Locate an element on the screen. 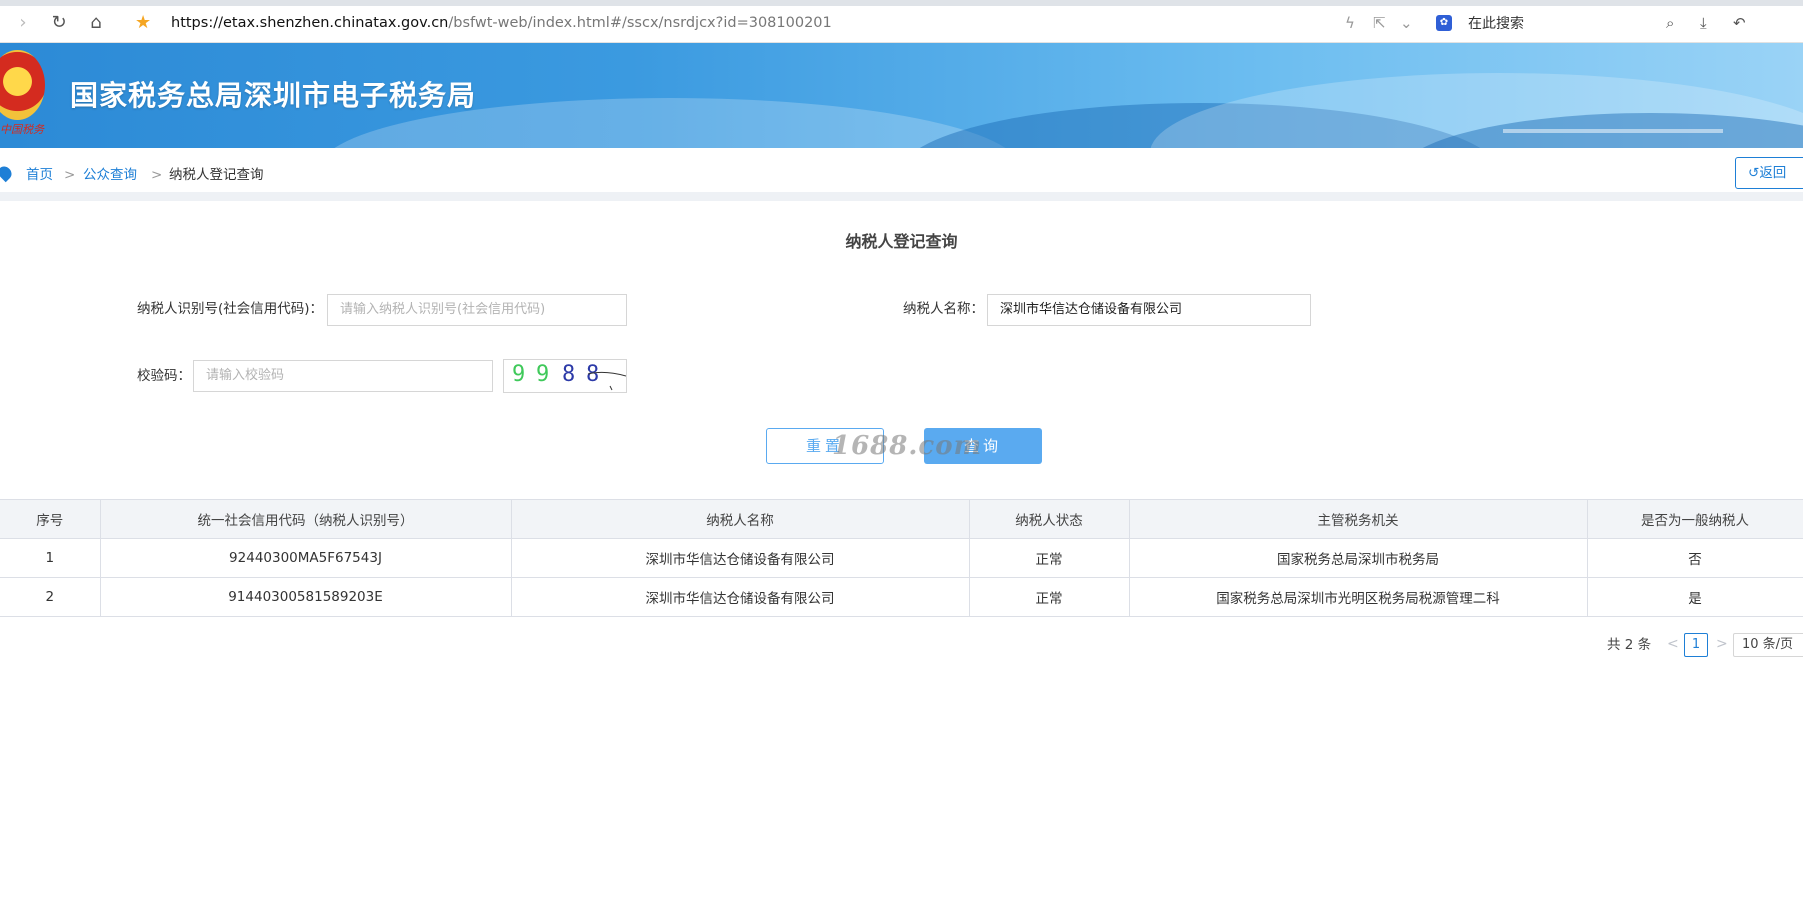 The image size is (1803, 898). back-button: ↺返回 is located at coordinates (1769, 173).